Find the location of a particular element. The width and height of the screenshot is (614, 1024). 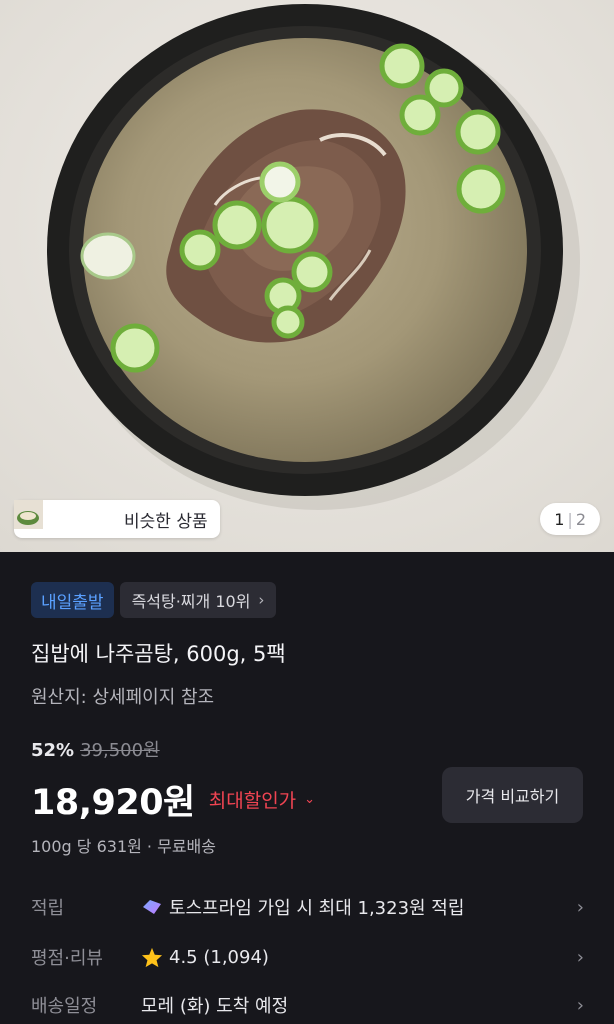

points-row: 적립 토스프라임 가입 시 최대 1,323원 적립 › is located at coordinates (307, 907).